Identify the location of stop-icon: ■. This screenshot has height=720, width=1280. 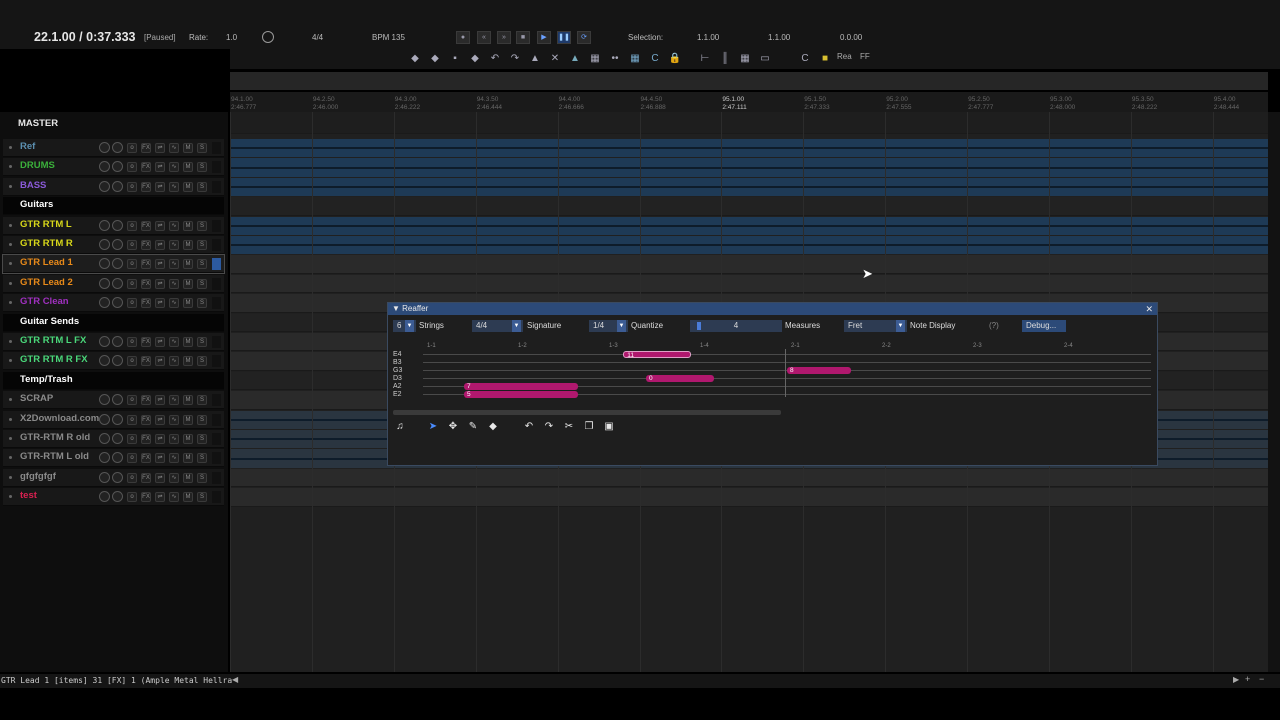
(523, 37).